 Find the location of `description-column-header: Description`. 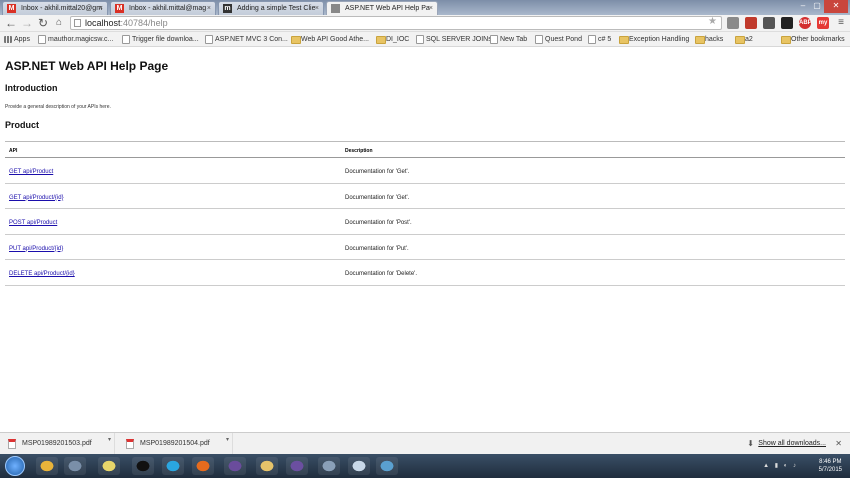

description-column-header: Description is located at coordinates (359, 151).